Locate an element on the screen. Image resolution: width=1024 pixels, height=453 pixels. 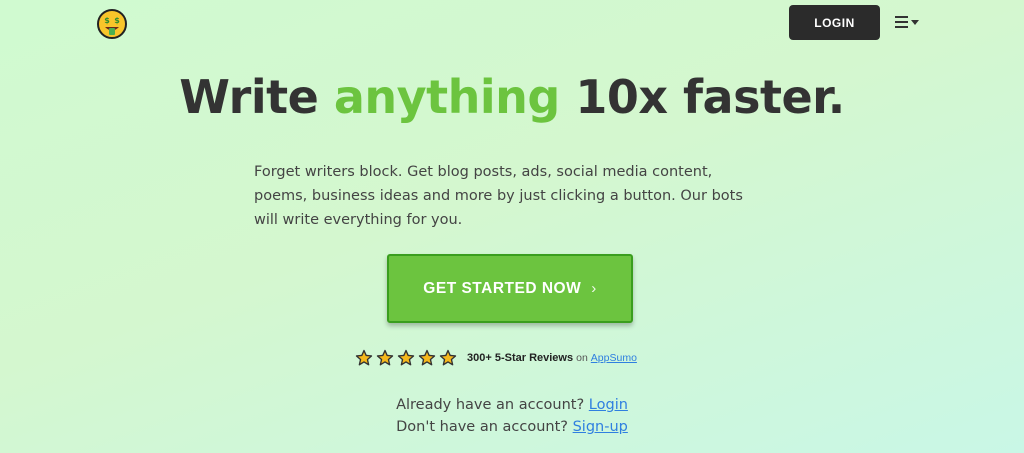
star-rating is located at coordinates (406, 358).